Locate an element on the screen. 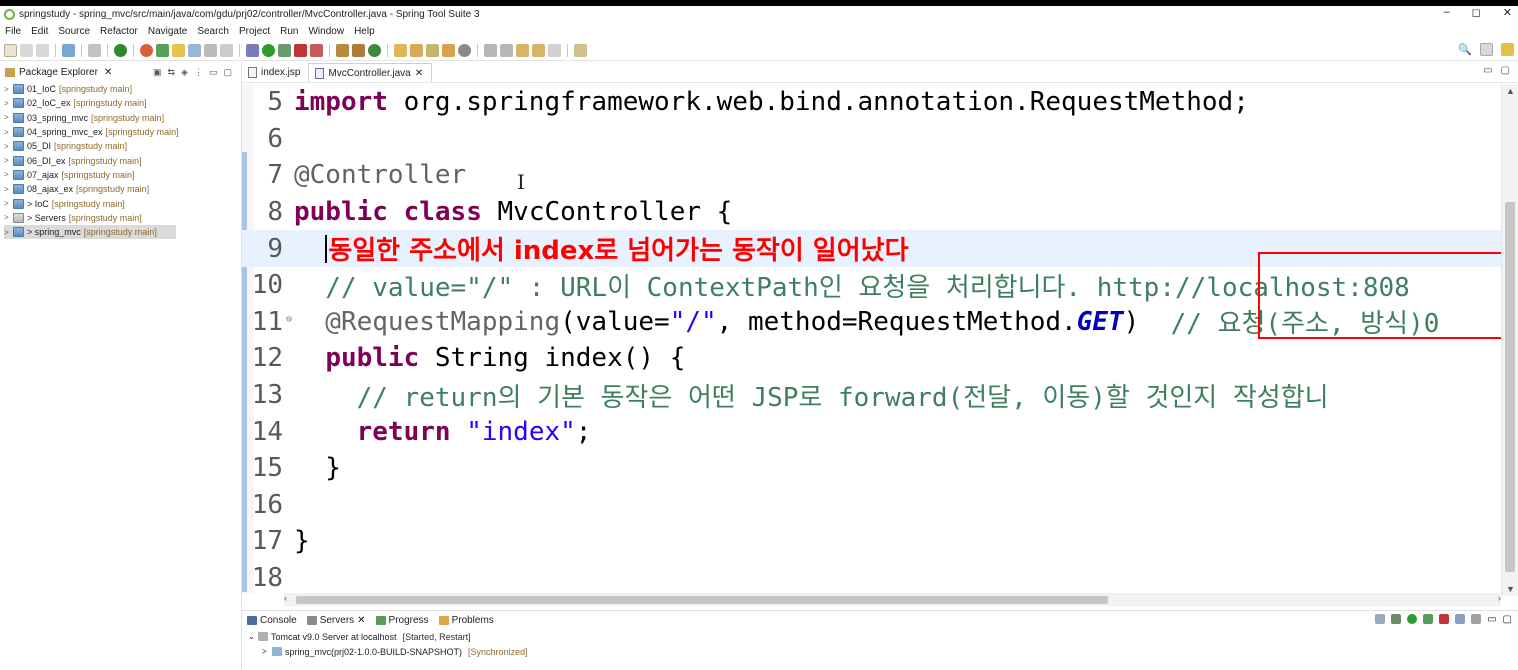 The image size is (1518, 670). new-package-icon is located at coordinates (342, 50).